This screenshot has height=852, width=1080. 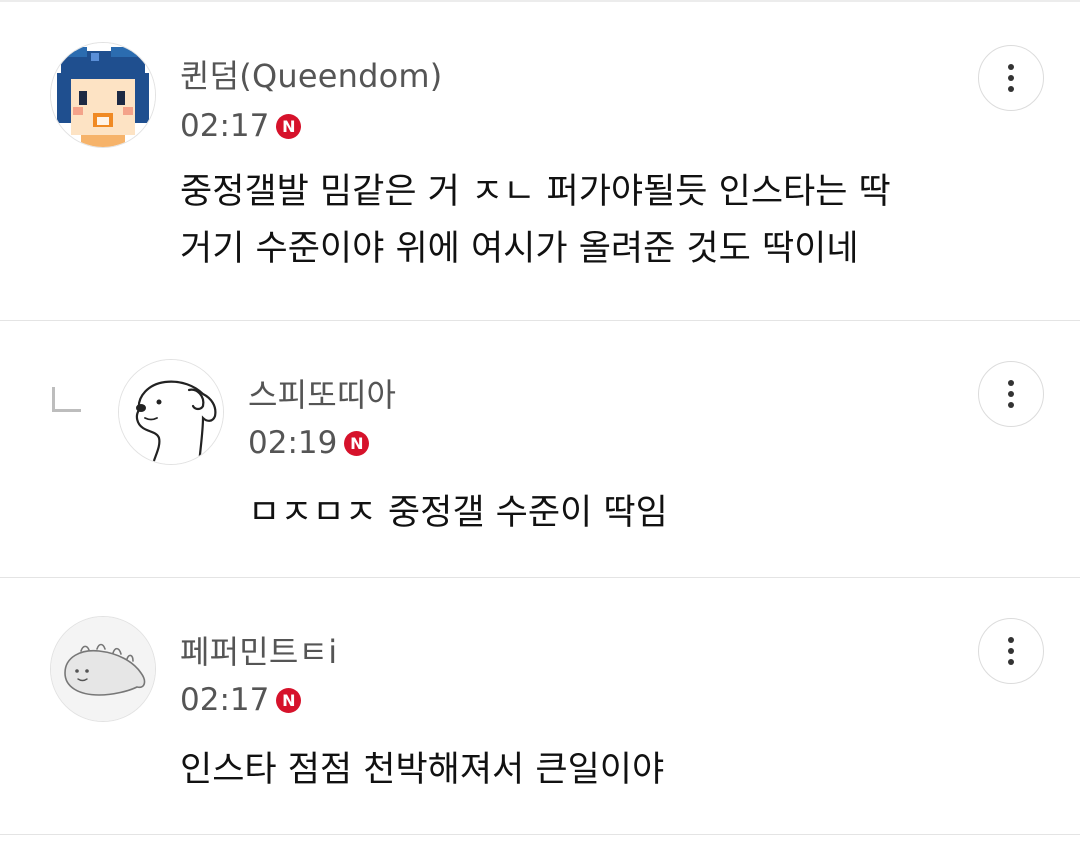 I want to click on comment-divider, so click(x=540, y=834).